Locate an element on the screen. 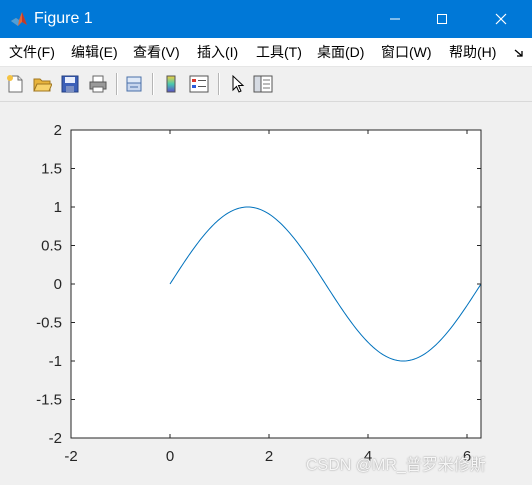  insert-colorbar-icon is located at coordinates (171, 84).